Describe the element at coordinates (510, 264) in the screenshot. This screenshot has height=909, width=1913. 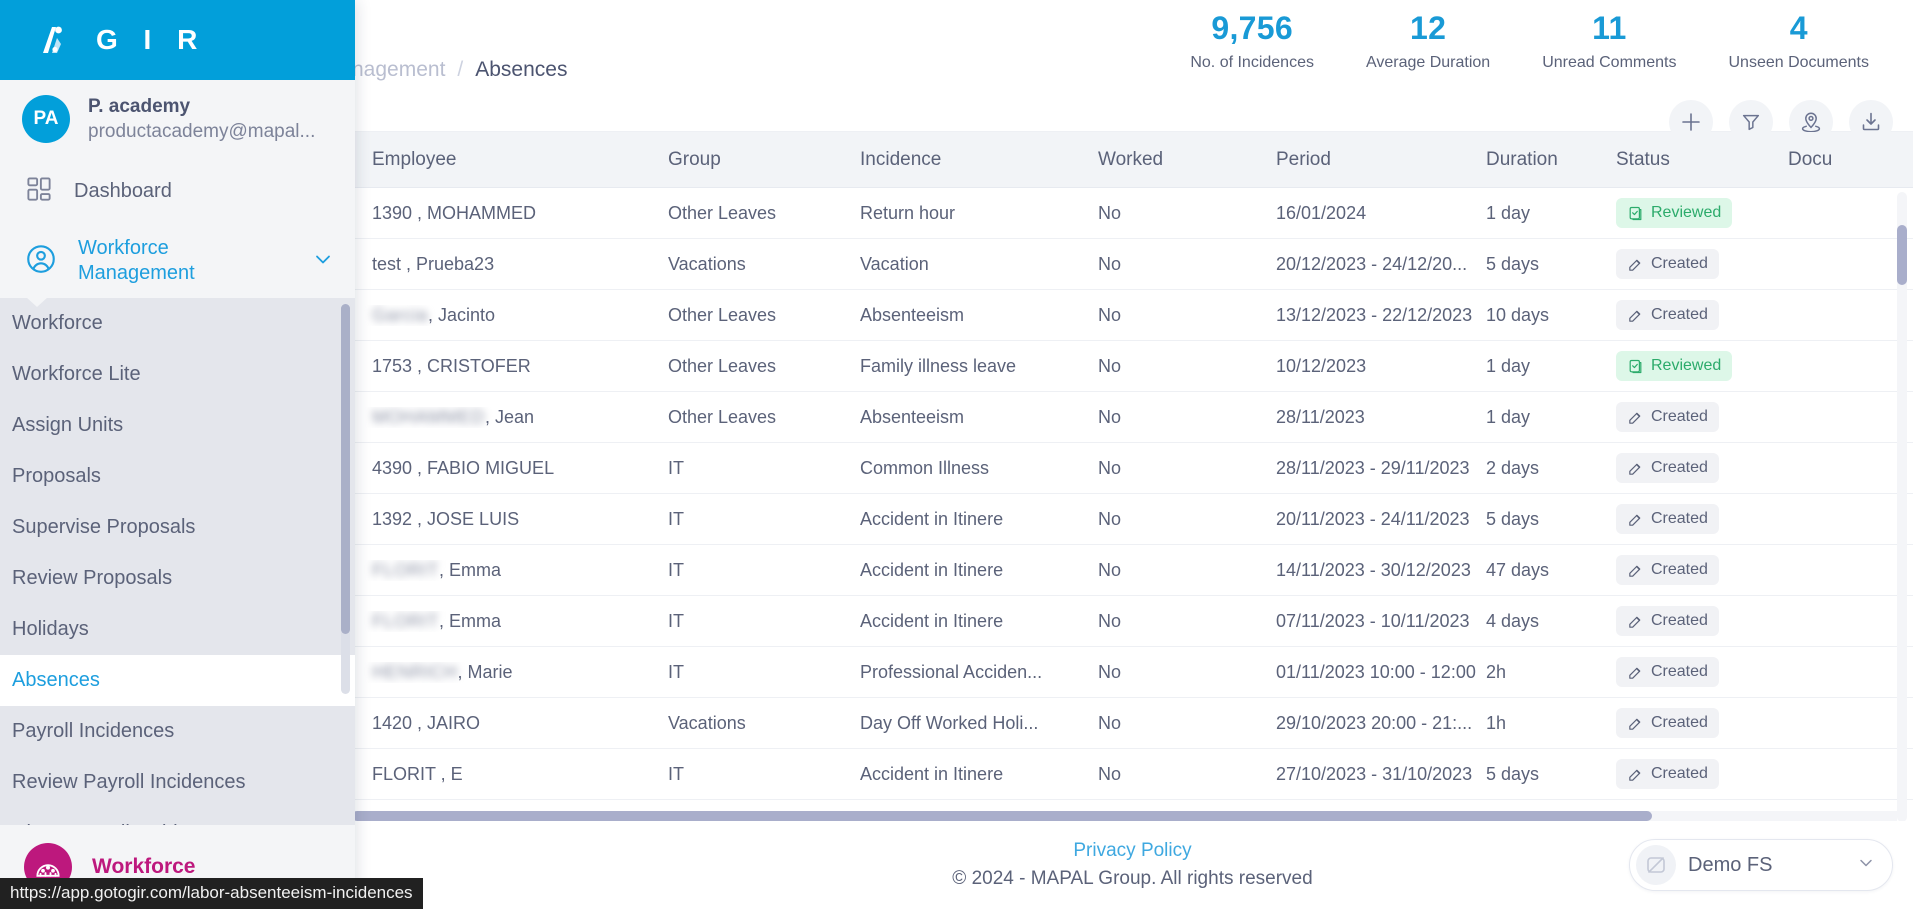
I see `cell-employee: test , Prueba23` at that location.